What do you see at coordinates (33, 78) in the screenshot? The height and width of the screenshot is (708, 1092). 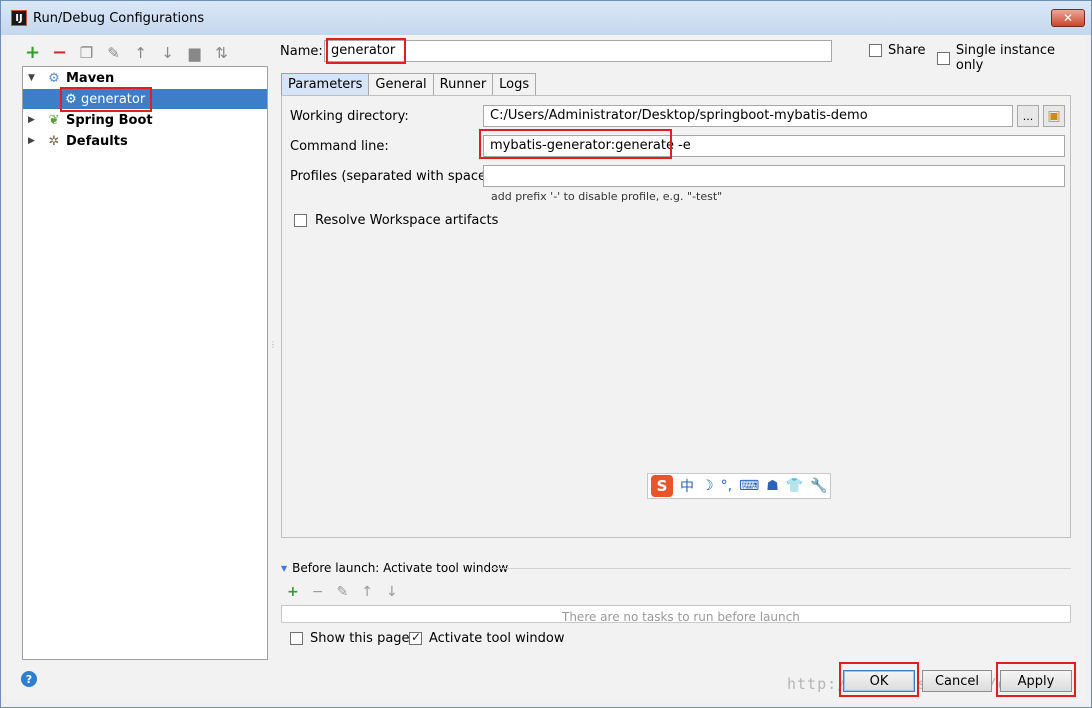 I see `expanded-arrow-icon: ▼` at bounding box center [33, 78].